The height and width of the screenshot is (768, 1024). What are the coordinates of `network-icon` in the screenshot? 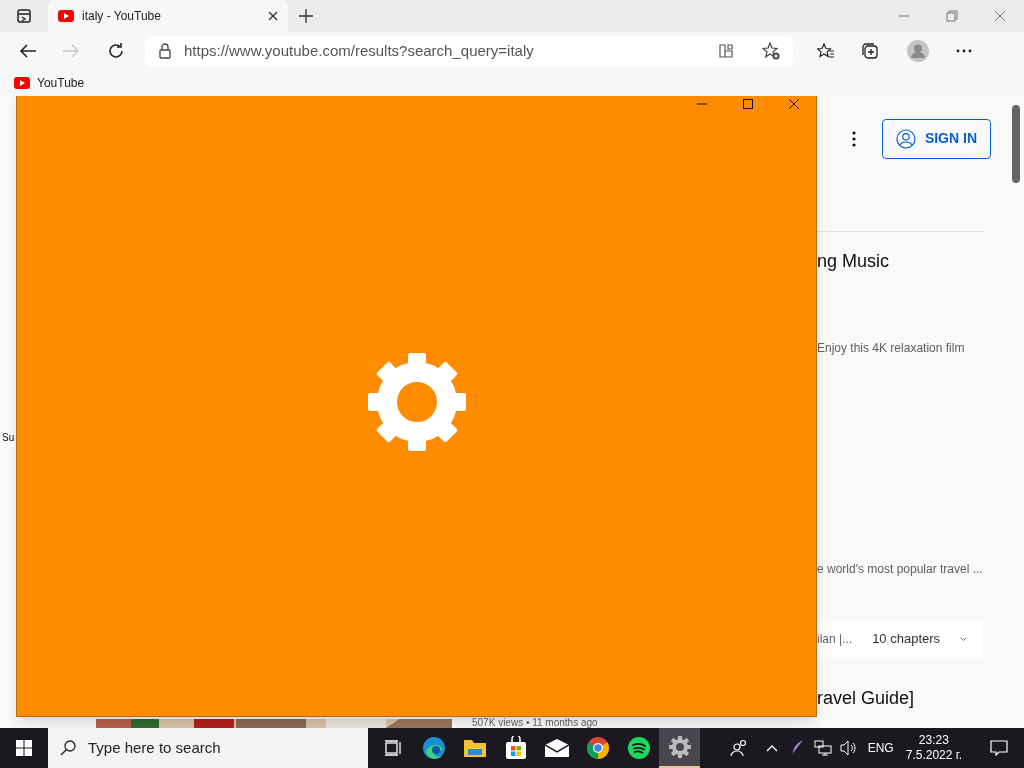 It's located at (822, 748).